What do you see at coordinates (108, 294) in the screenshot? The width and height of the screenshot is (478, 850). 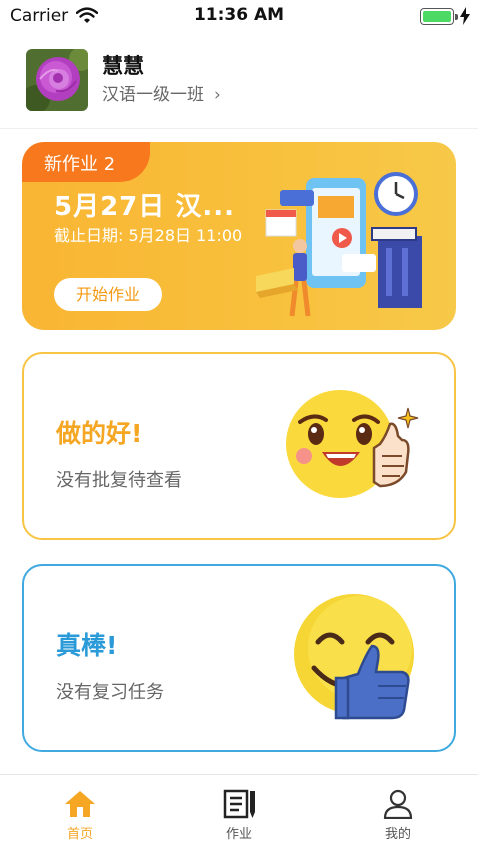 I see `start-homework-button: 开始作业` at bounding box center [108, 294].